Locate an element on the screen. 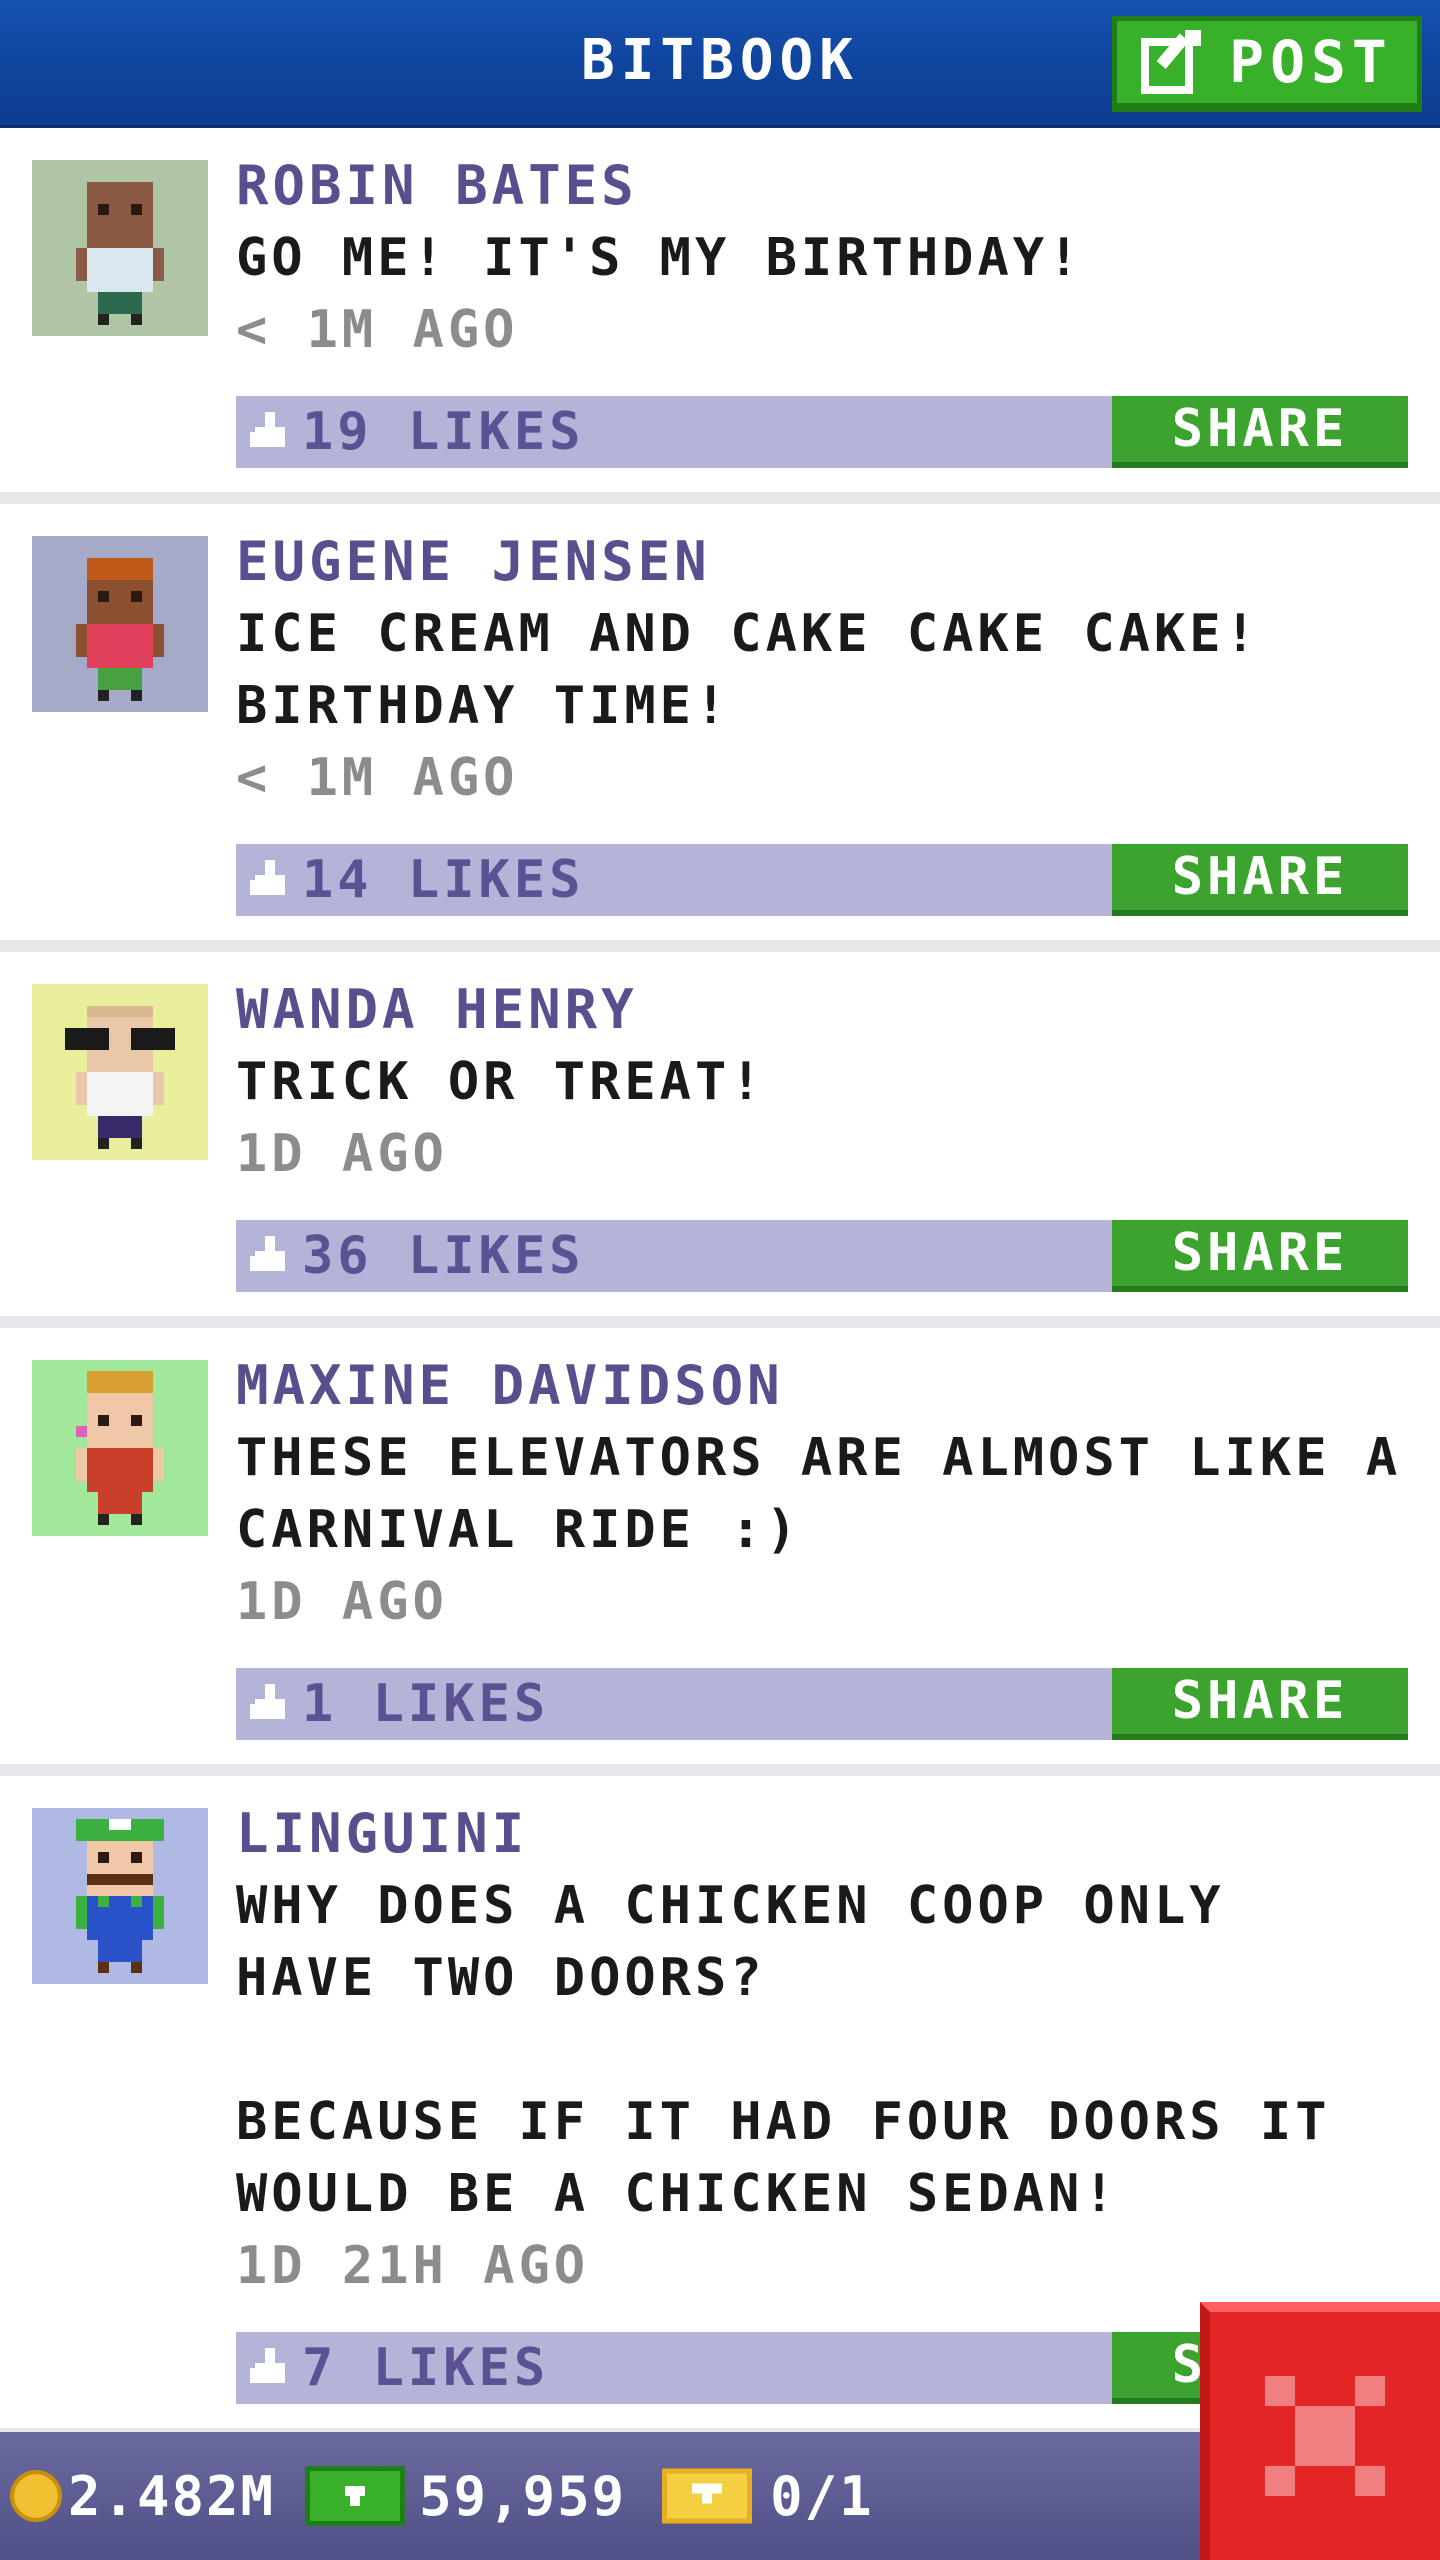 This screenshot has height=2560, width=1440. close-button is located at coordinates (1320, 2431).